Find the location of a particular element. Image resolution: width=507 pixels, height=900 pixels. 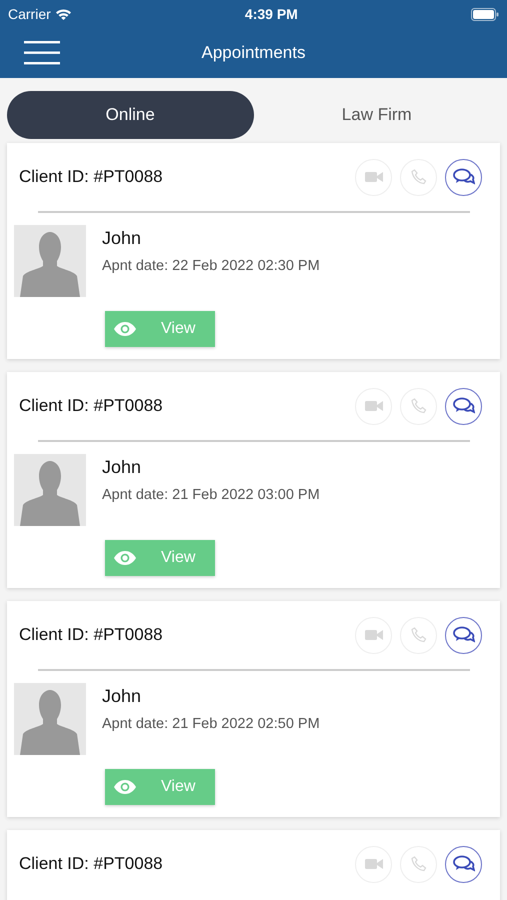

tab: Online is located at coordinates (130, 115).